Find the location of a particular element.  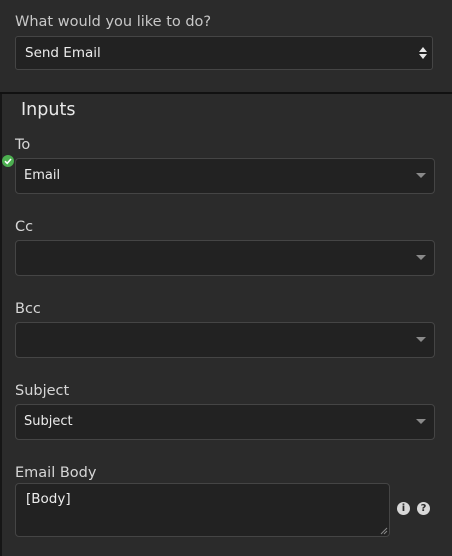

check-circle-icon is located at coordinates (8, 161).